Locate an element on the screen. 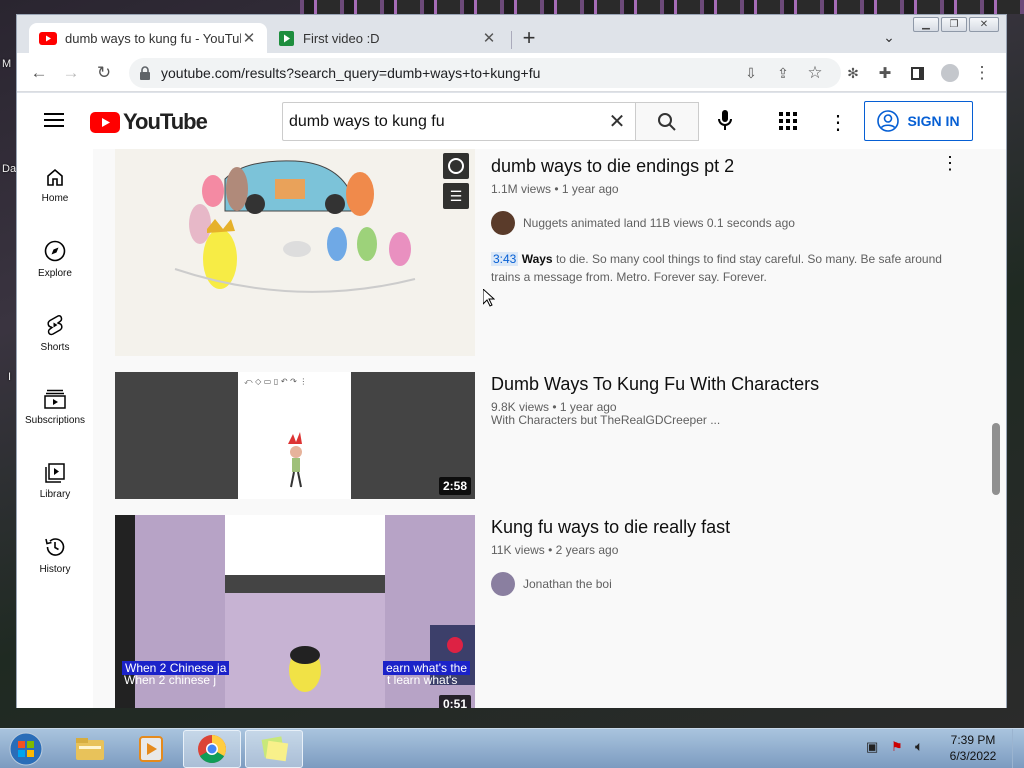 The width and height of the screenshot is (1024, 768). video-thumbnail: ☰ is located at coordinates (295, 252).